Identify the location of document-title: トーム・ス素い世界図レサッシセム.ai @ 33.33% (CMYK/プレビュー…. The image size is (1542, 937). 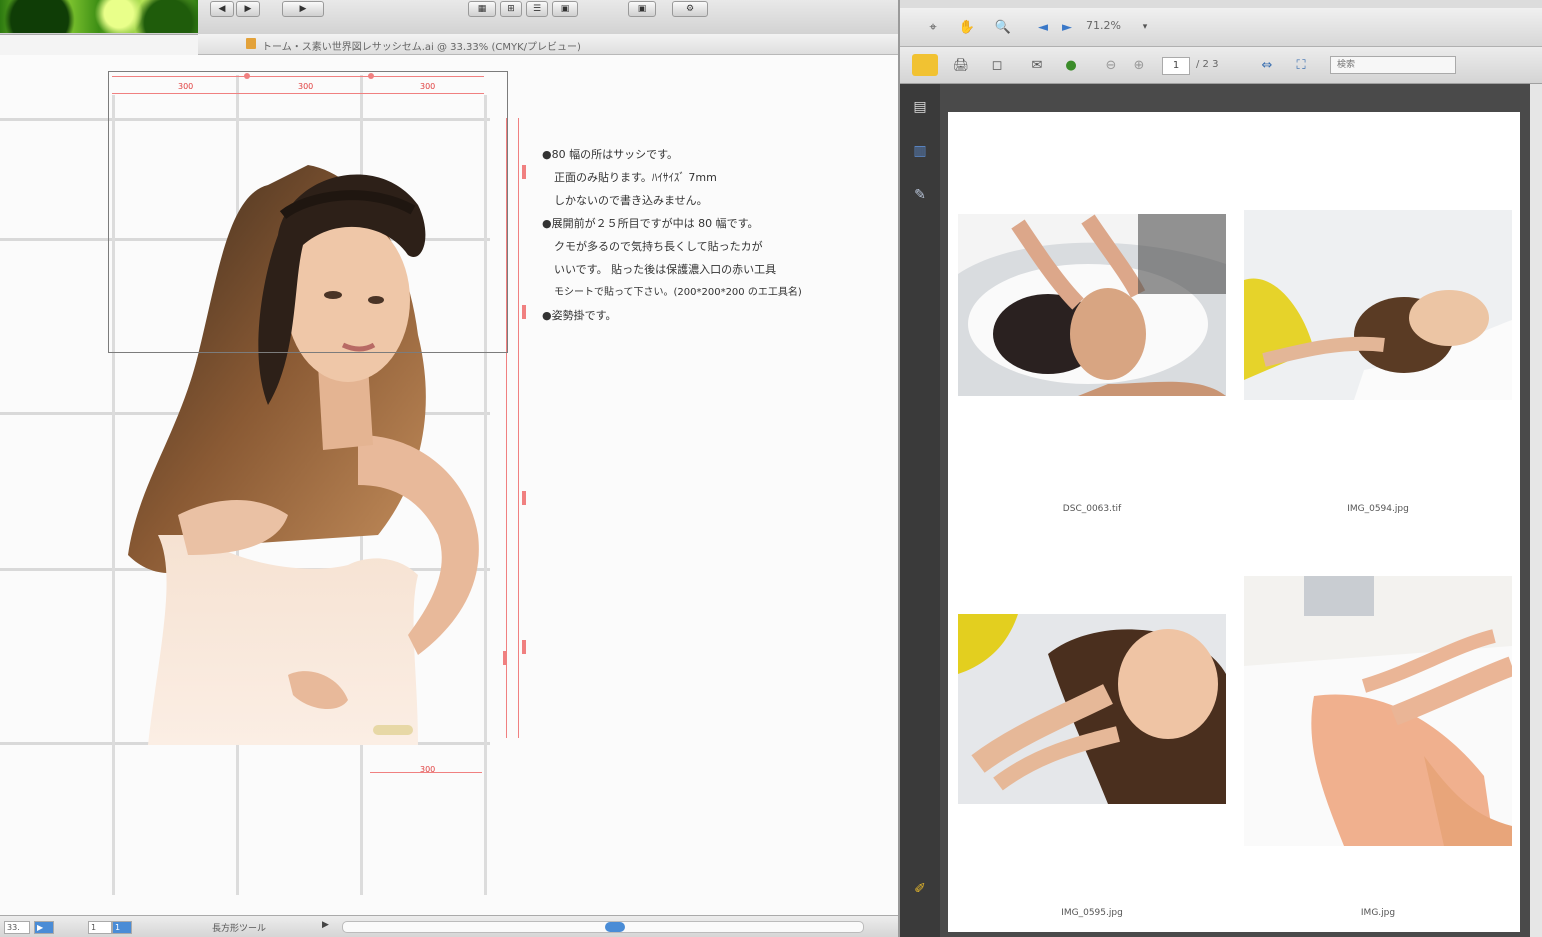
(421, 47).